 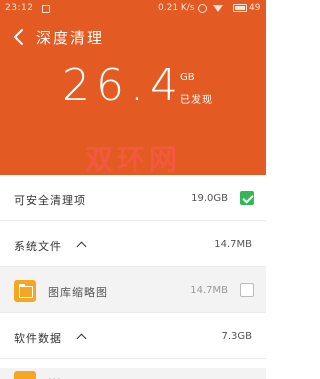 I want to click on group-label: 系统文件, so click(x=38, y=246).